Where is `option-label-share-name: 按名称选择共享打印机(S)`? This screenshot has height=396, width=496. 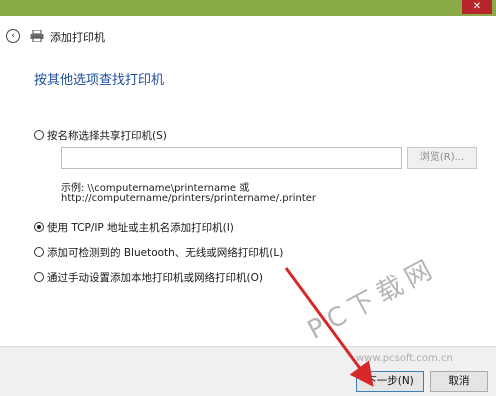
option-label-share-name: 按名称选择共享打印机(S) is located at coordinates (107, 135).